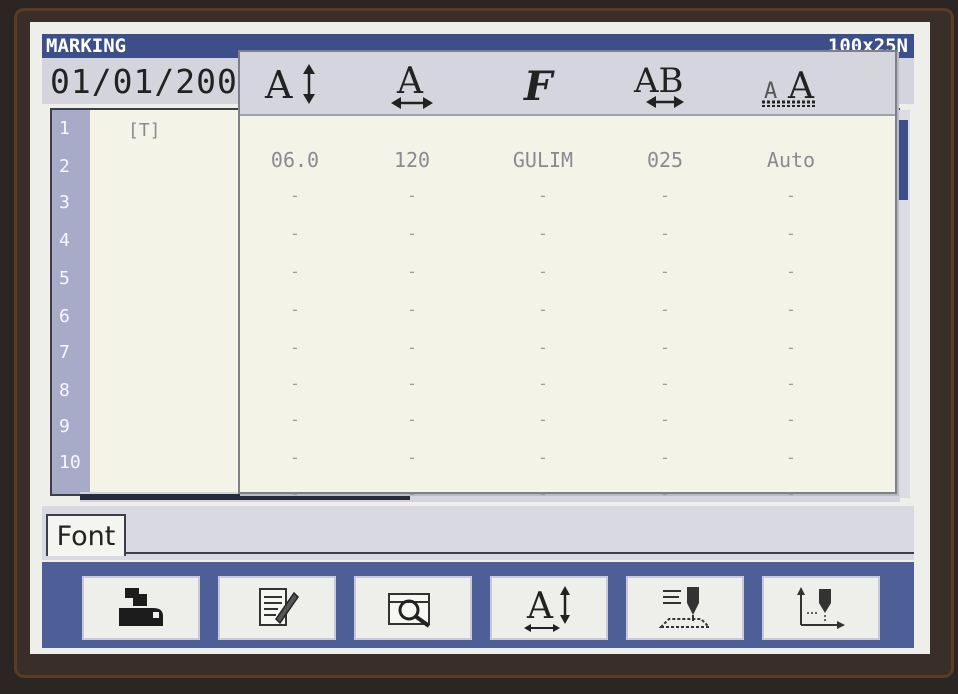  What do you see at coordinates (71, 302) in the screenshot?
I see `line-number-gutter: 1 2 3 4 5 6 7 8 9 10` at bounding box center [71, 302].